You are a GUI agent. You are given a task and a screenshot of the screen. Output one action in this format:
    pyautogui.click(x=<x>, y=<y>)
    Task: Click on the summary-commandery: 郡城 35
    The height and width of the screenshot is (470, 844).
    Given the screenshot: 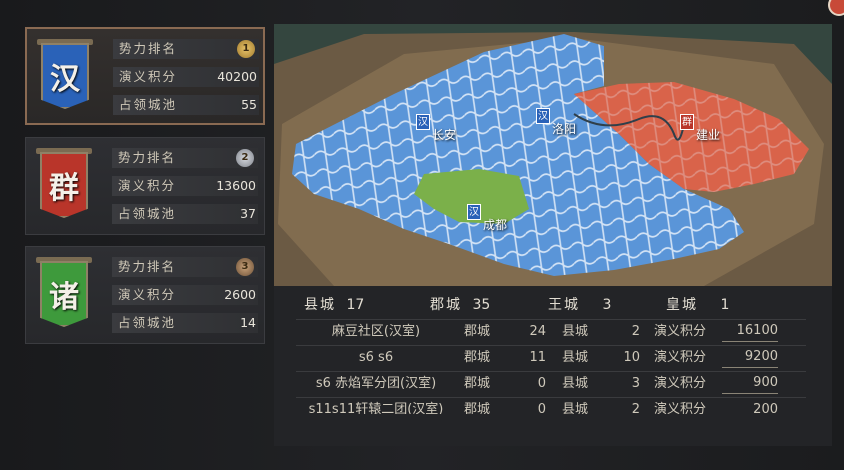 What is the action you would take?
    pyautogui.click(x=460, y=305)
    